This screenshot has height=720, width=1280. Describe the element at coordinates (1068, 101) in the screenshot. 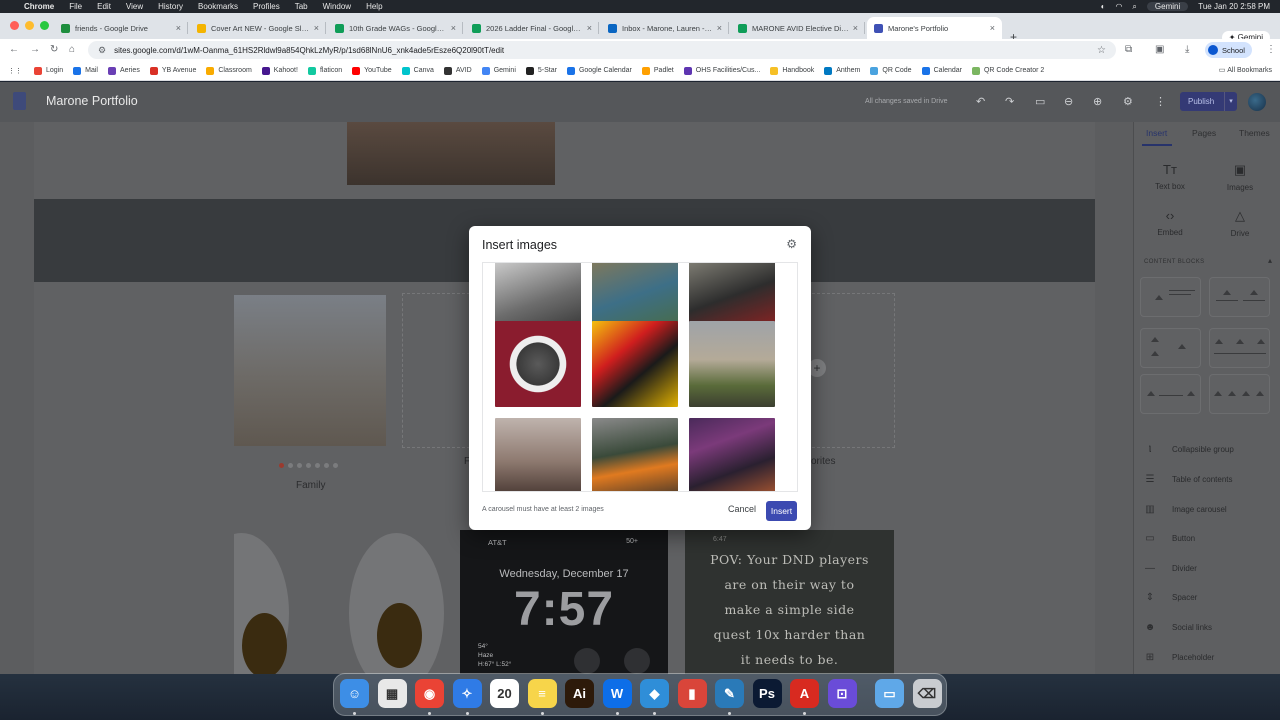

I see `link-icon: ⊖` at that location.